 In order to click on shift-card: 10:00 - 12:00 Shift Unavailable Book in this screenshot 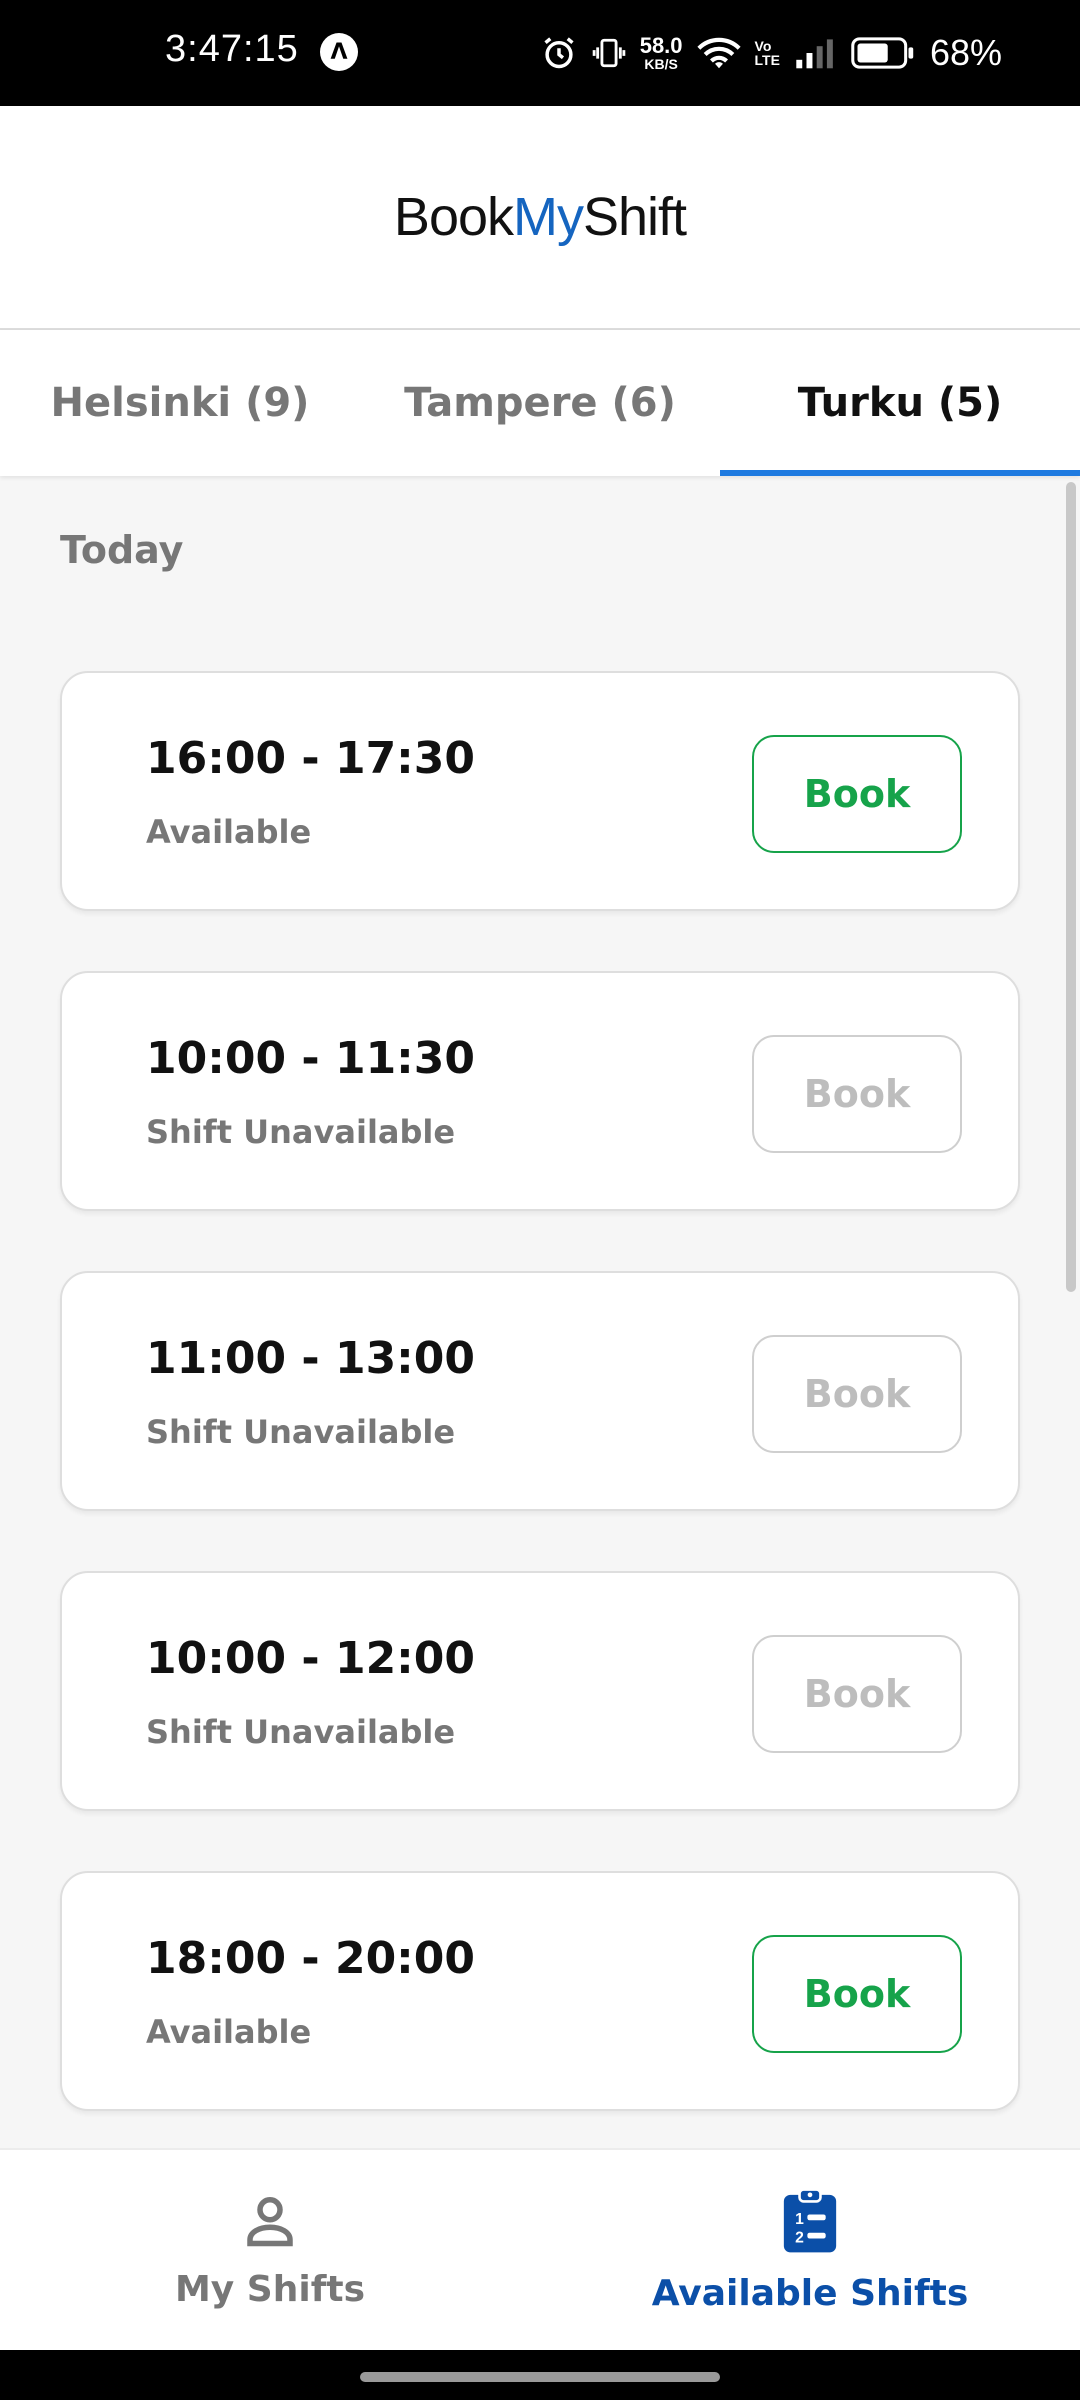, I will do `click(540, 1691)`.